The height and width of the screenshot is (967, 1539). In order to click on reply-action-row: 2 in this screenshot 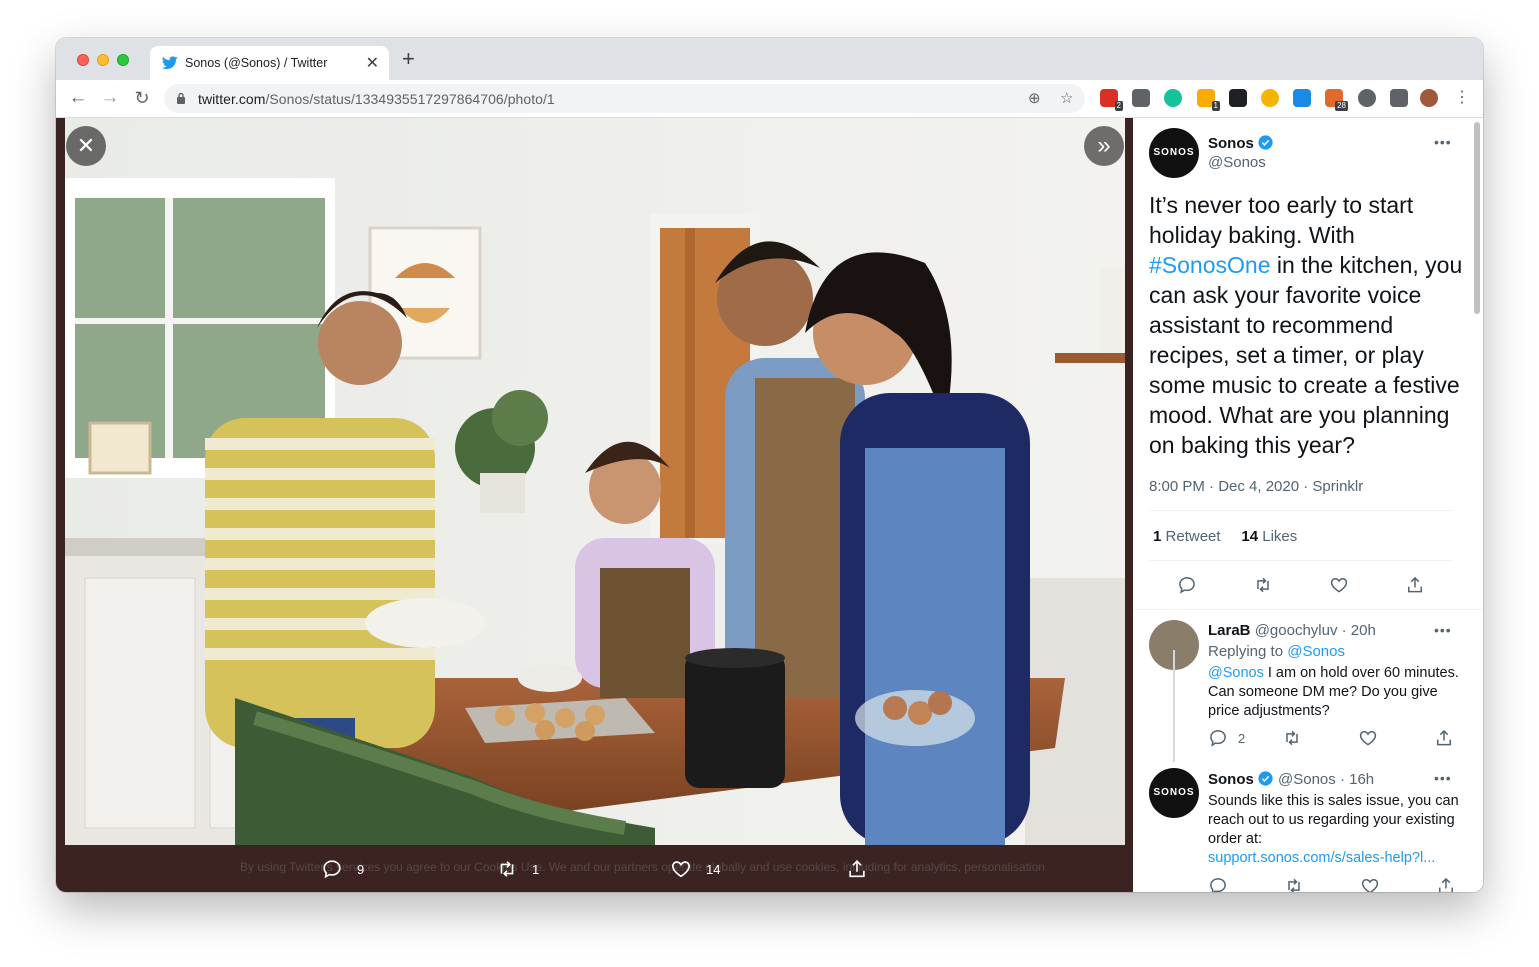, I will do `click(1331, 738)`.